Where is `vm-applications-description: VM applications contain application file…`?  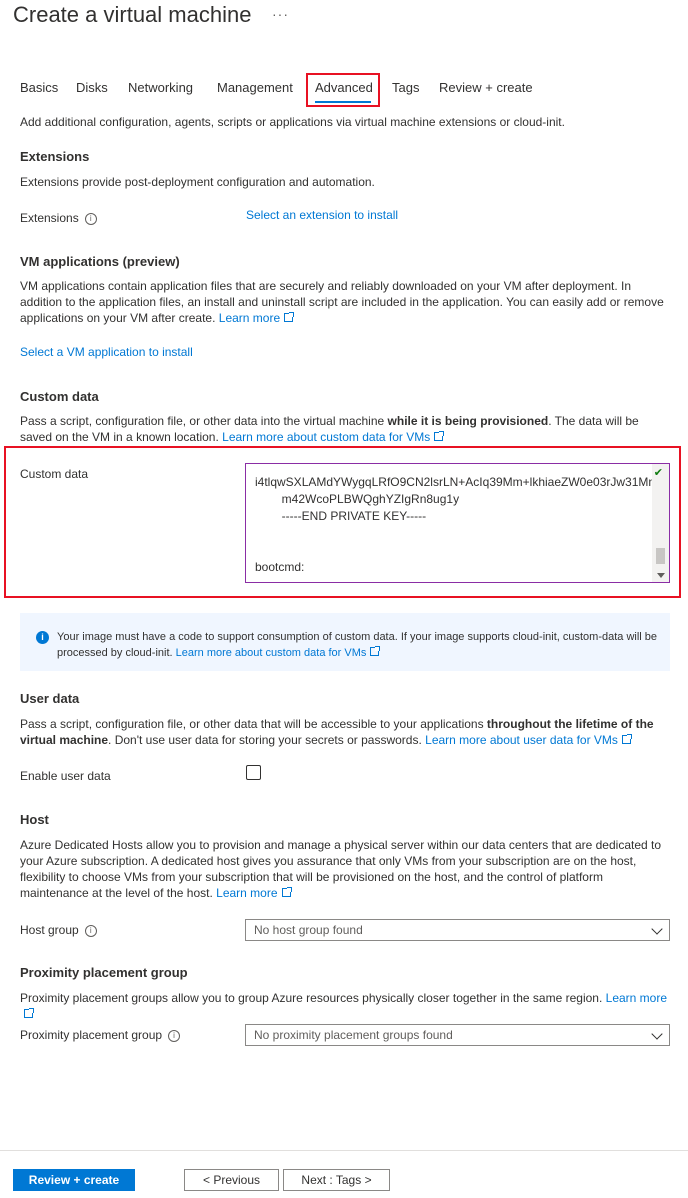
vm-applications-description: VM applications contain application file… is located at coordinates (346, 302).